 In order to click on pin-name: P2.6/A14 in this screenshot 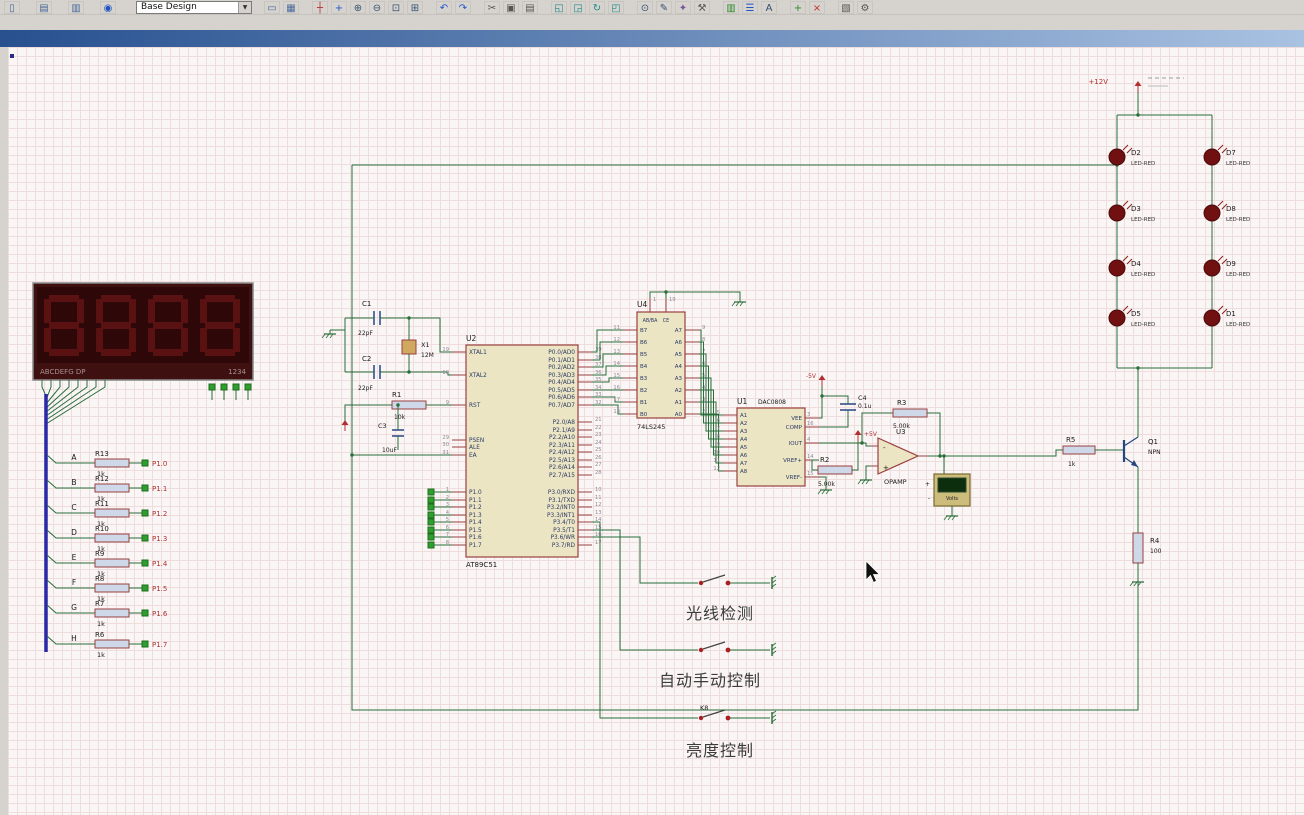, I will do `click(562, 468)`.